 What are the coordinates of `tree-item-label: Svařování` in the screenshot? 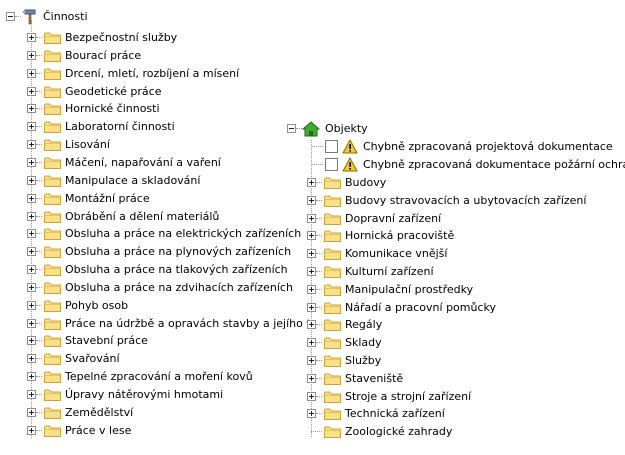 It's located at (92, 359).